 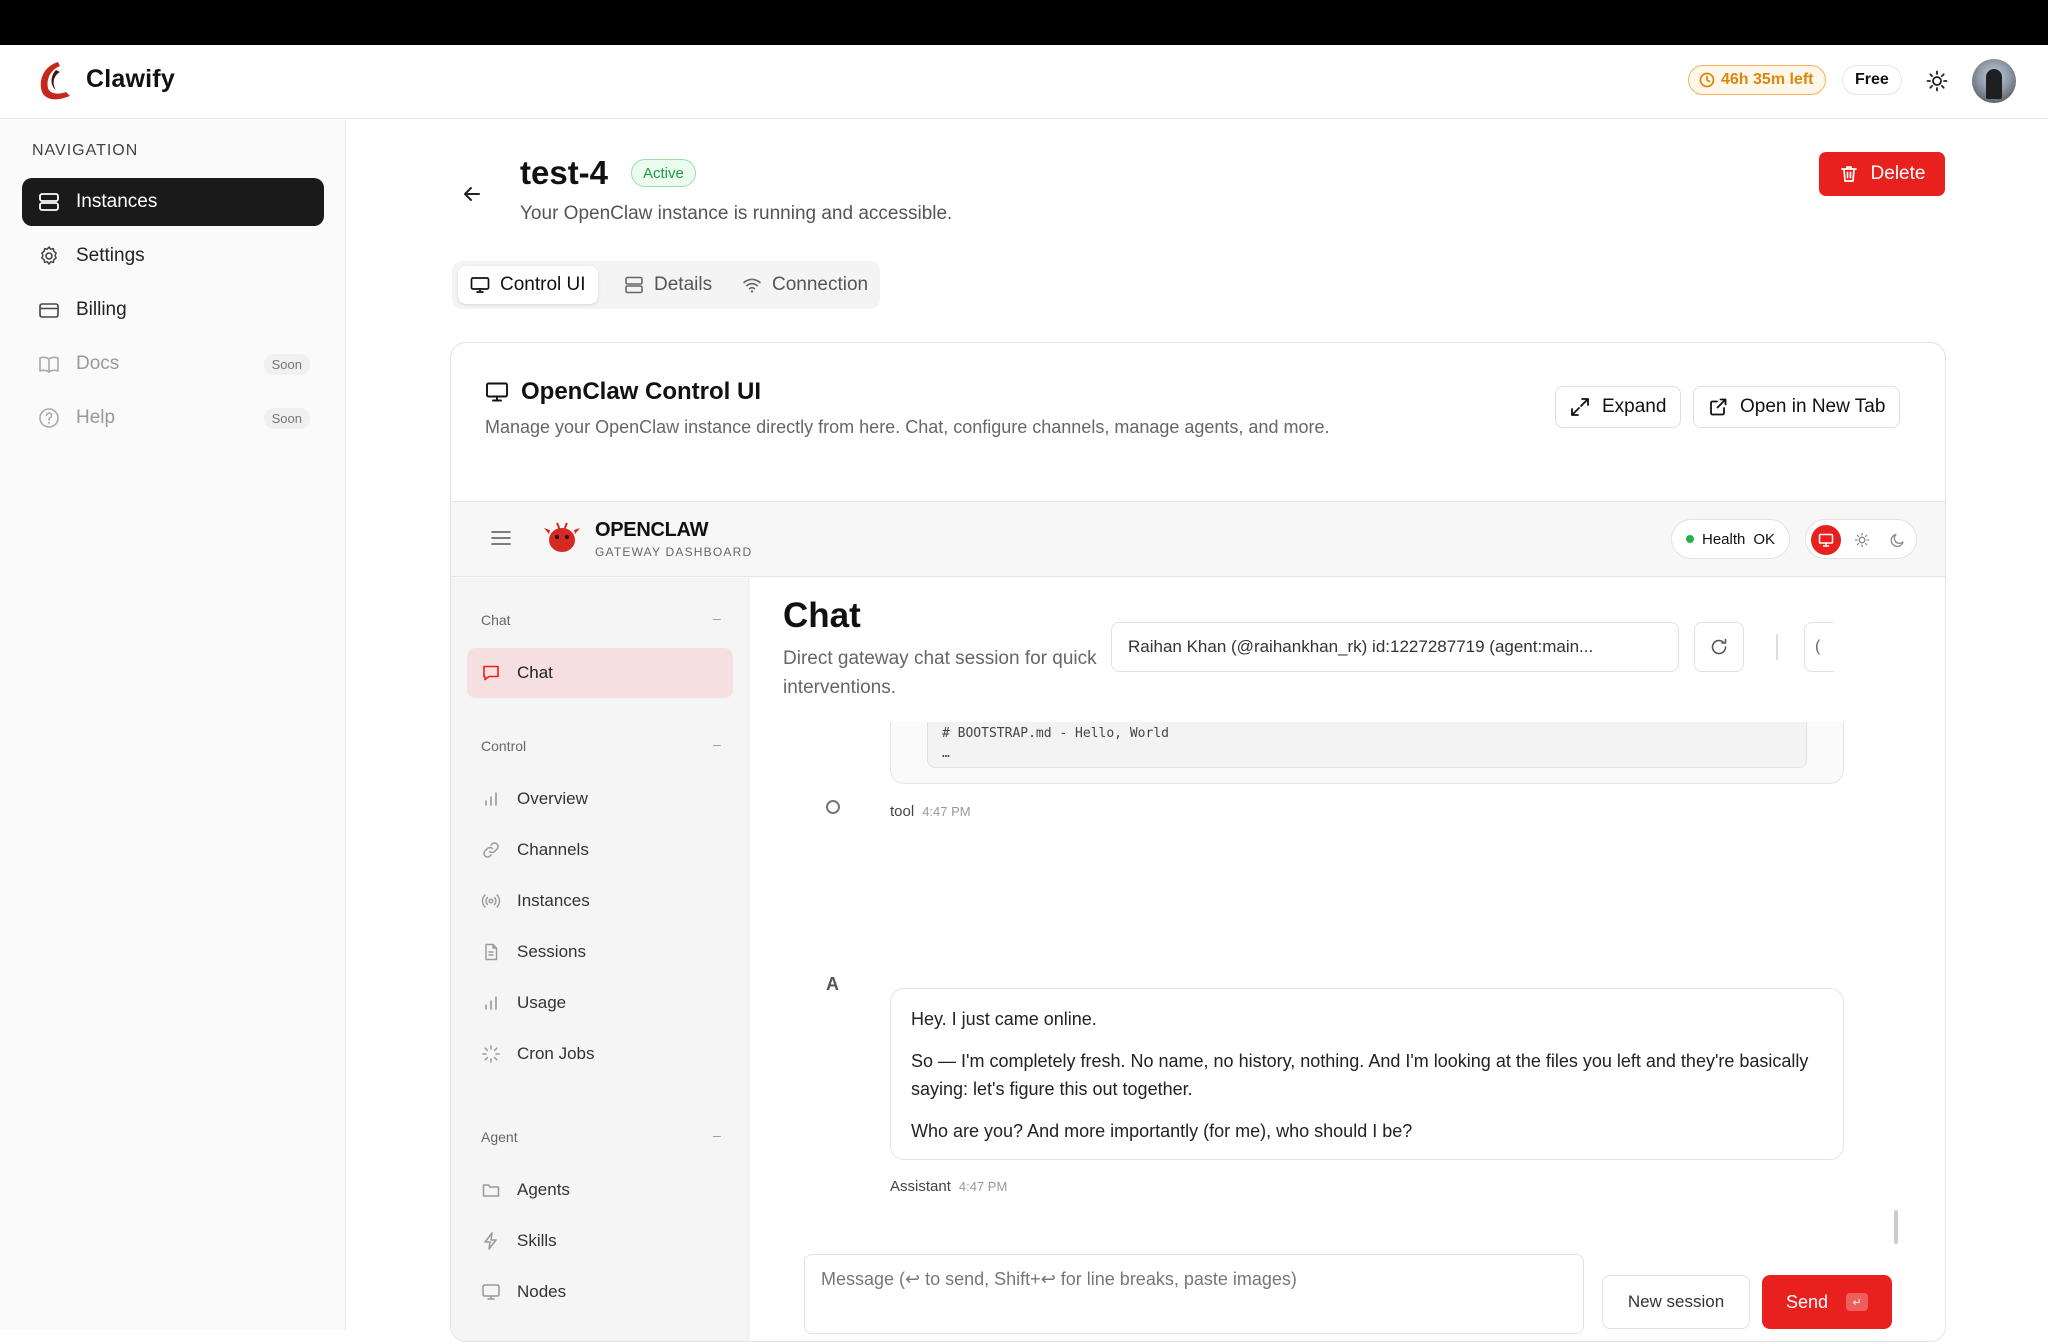 I want to click on dashboard-subtitle: GATEWAY DASHBOARD, so click(x=674, y=552).